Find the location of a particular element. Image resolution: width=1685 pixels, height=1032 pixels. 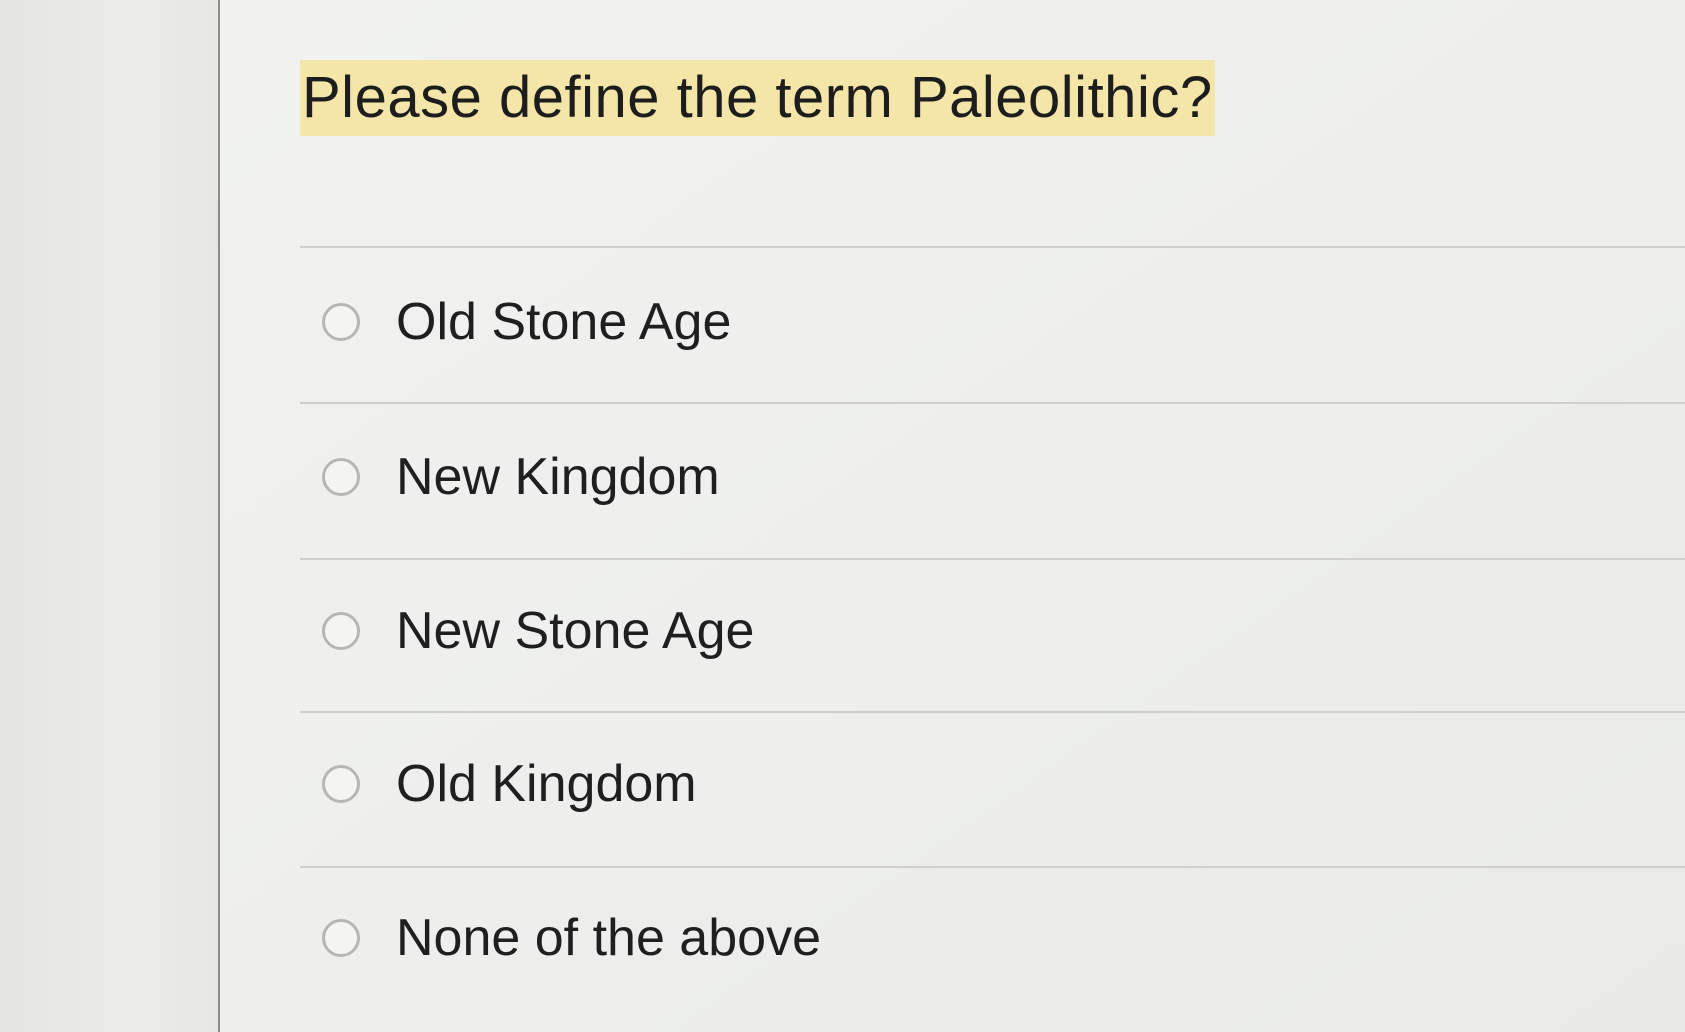

answer-option: New Kingdom is located at coordinates (521, 477).